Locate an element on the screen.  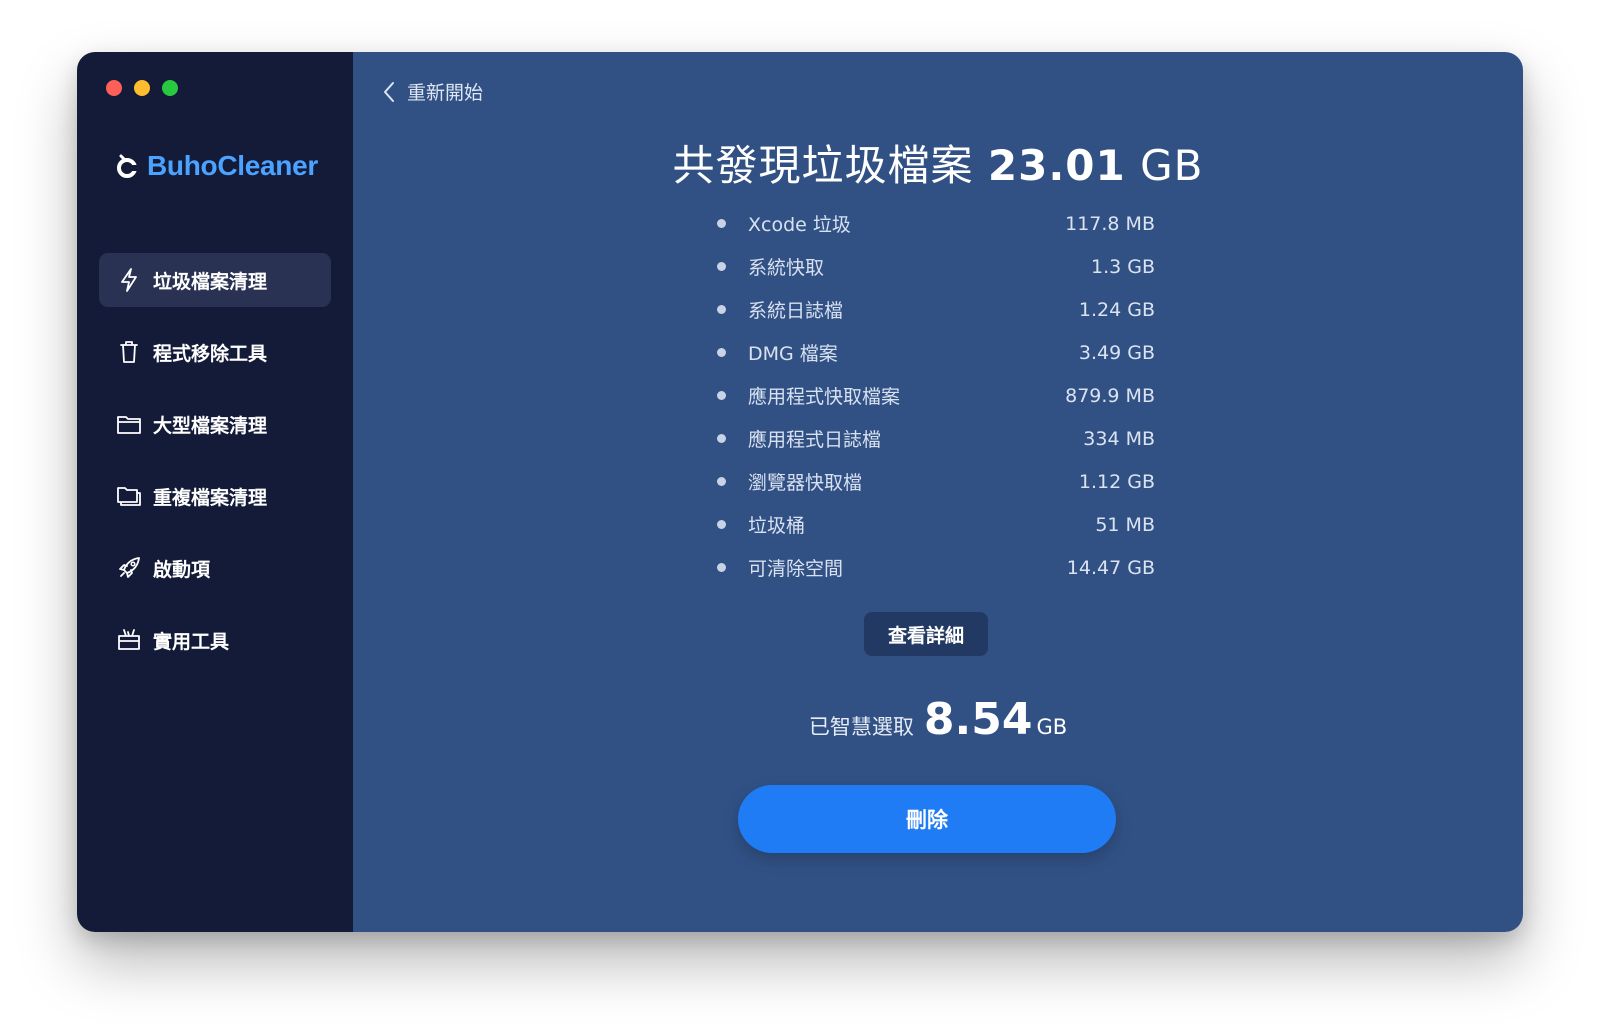
smart-selection-summary: 已智慧選取 8.54 GB is located at coordinates (938, 719).